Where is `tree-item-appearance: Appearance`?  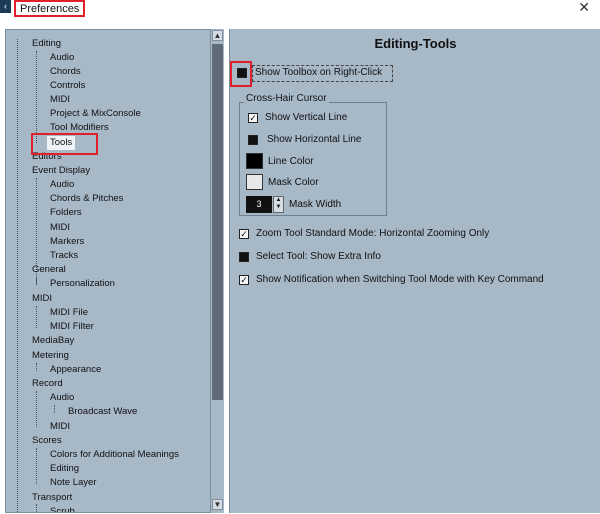
tree-item-appearance: Appearance is located at coordinates (75, 370).